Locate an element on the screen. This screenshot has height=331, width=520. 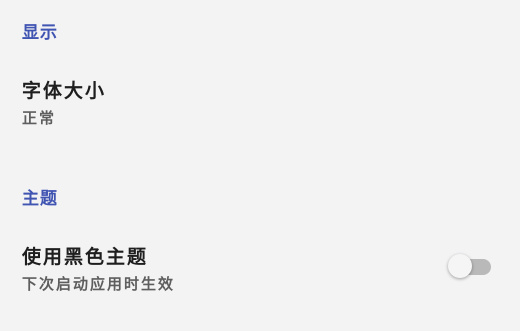
setting-dark-theme-summary: 下次启动应用时生效 is located at coordinates (99, 284).